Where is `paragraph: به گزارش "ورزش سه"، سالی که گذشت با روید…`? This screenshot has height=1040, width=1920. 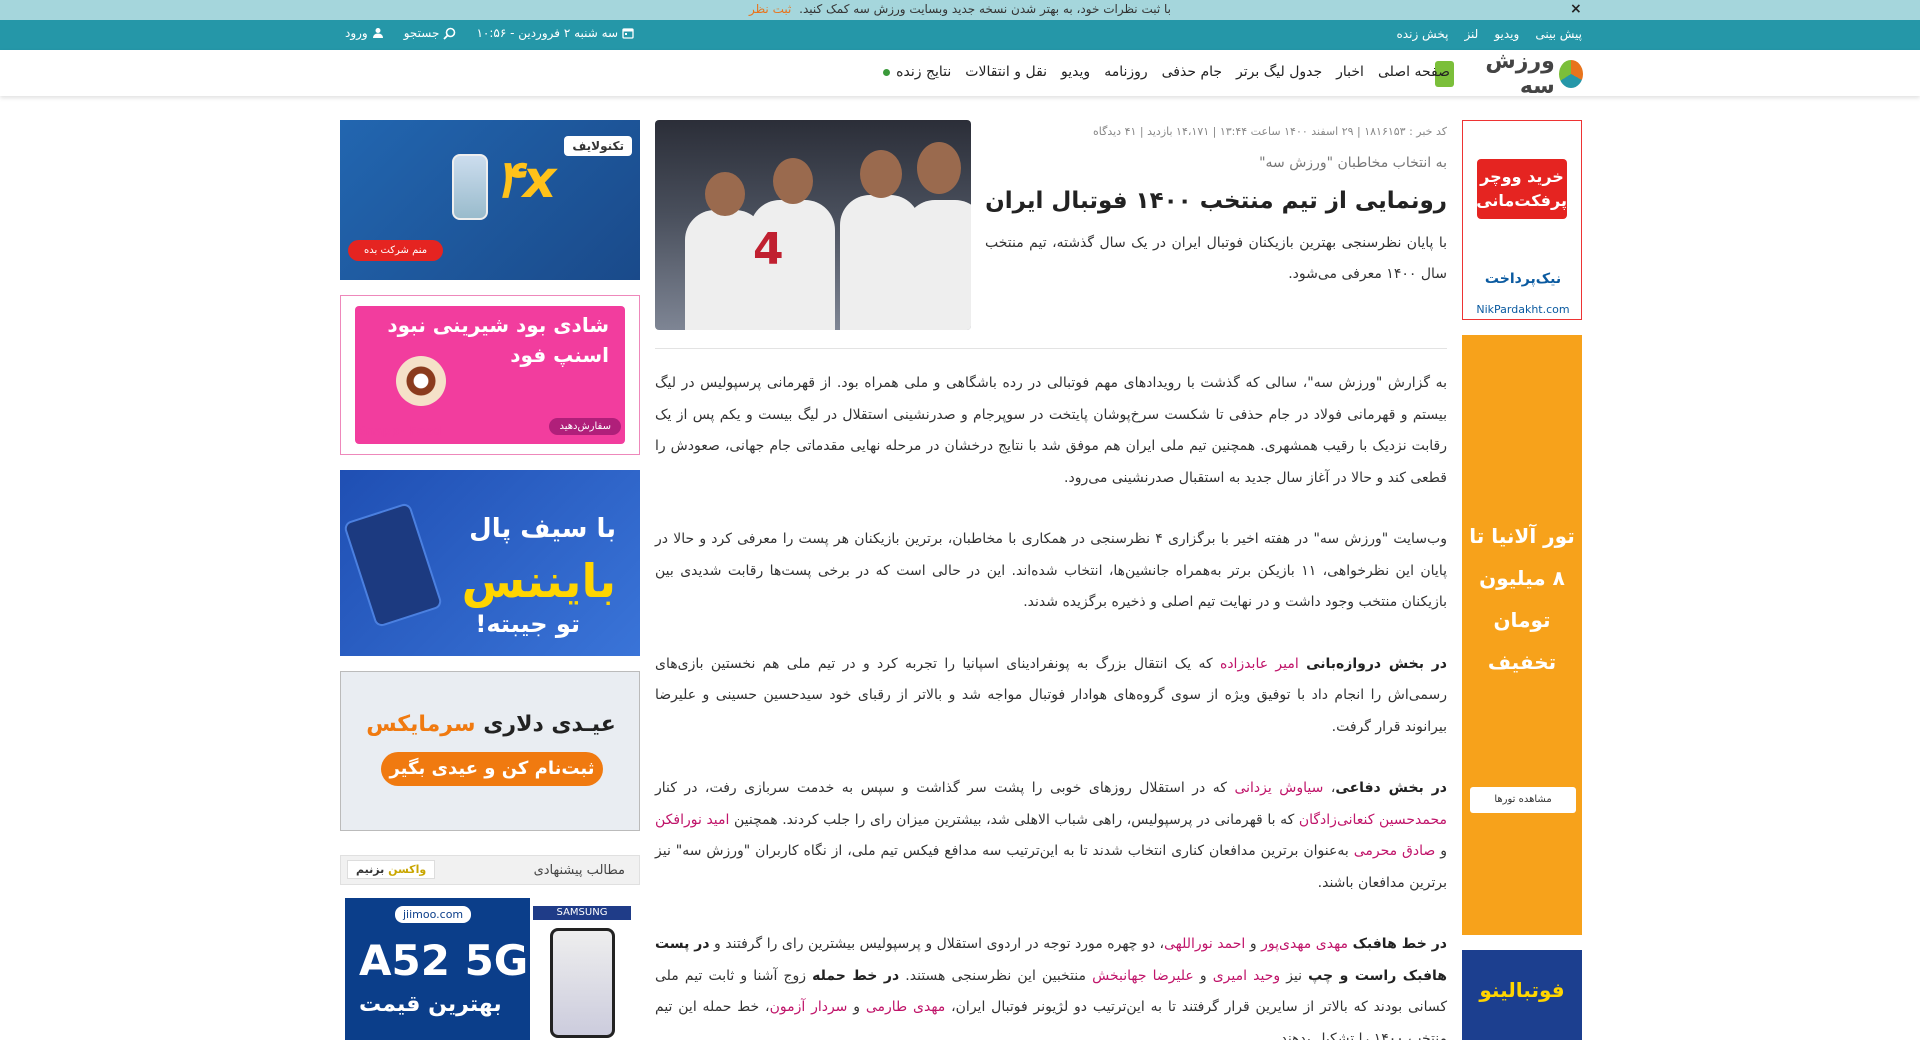
paragraph: به گزارش "ورزش سه"، سالی که گذشت با روید… is located at coordinates (1051, 430).